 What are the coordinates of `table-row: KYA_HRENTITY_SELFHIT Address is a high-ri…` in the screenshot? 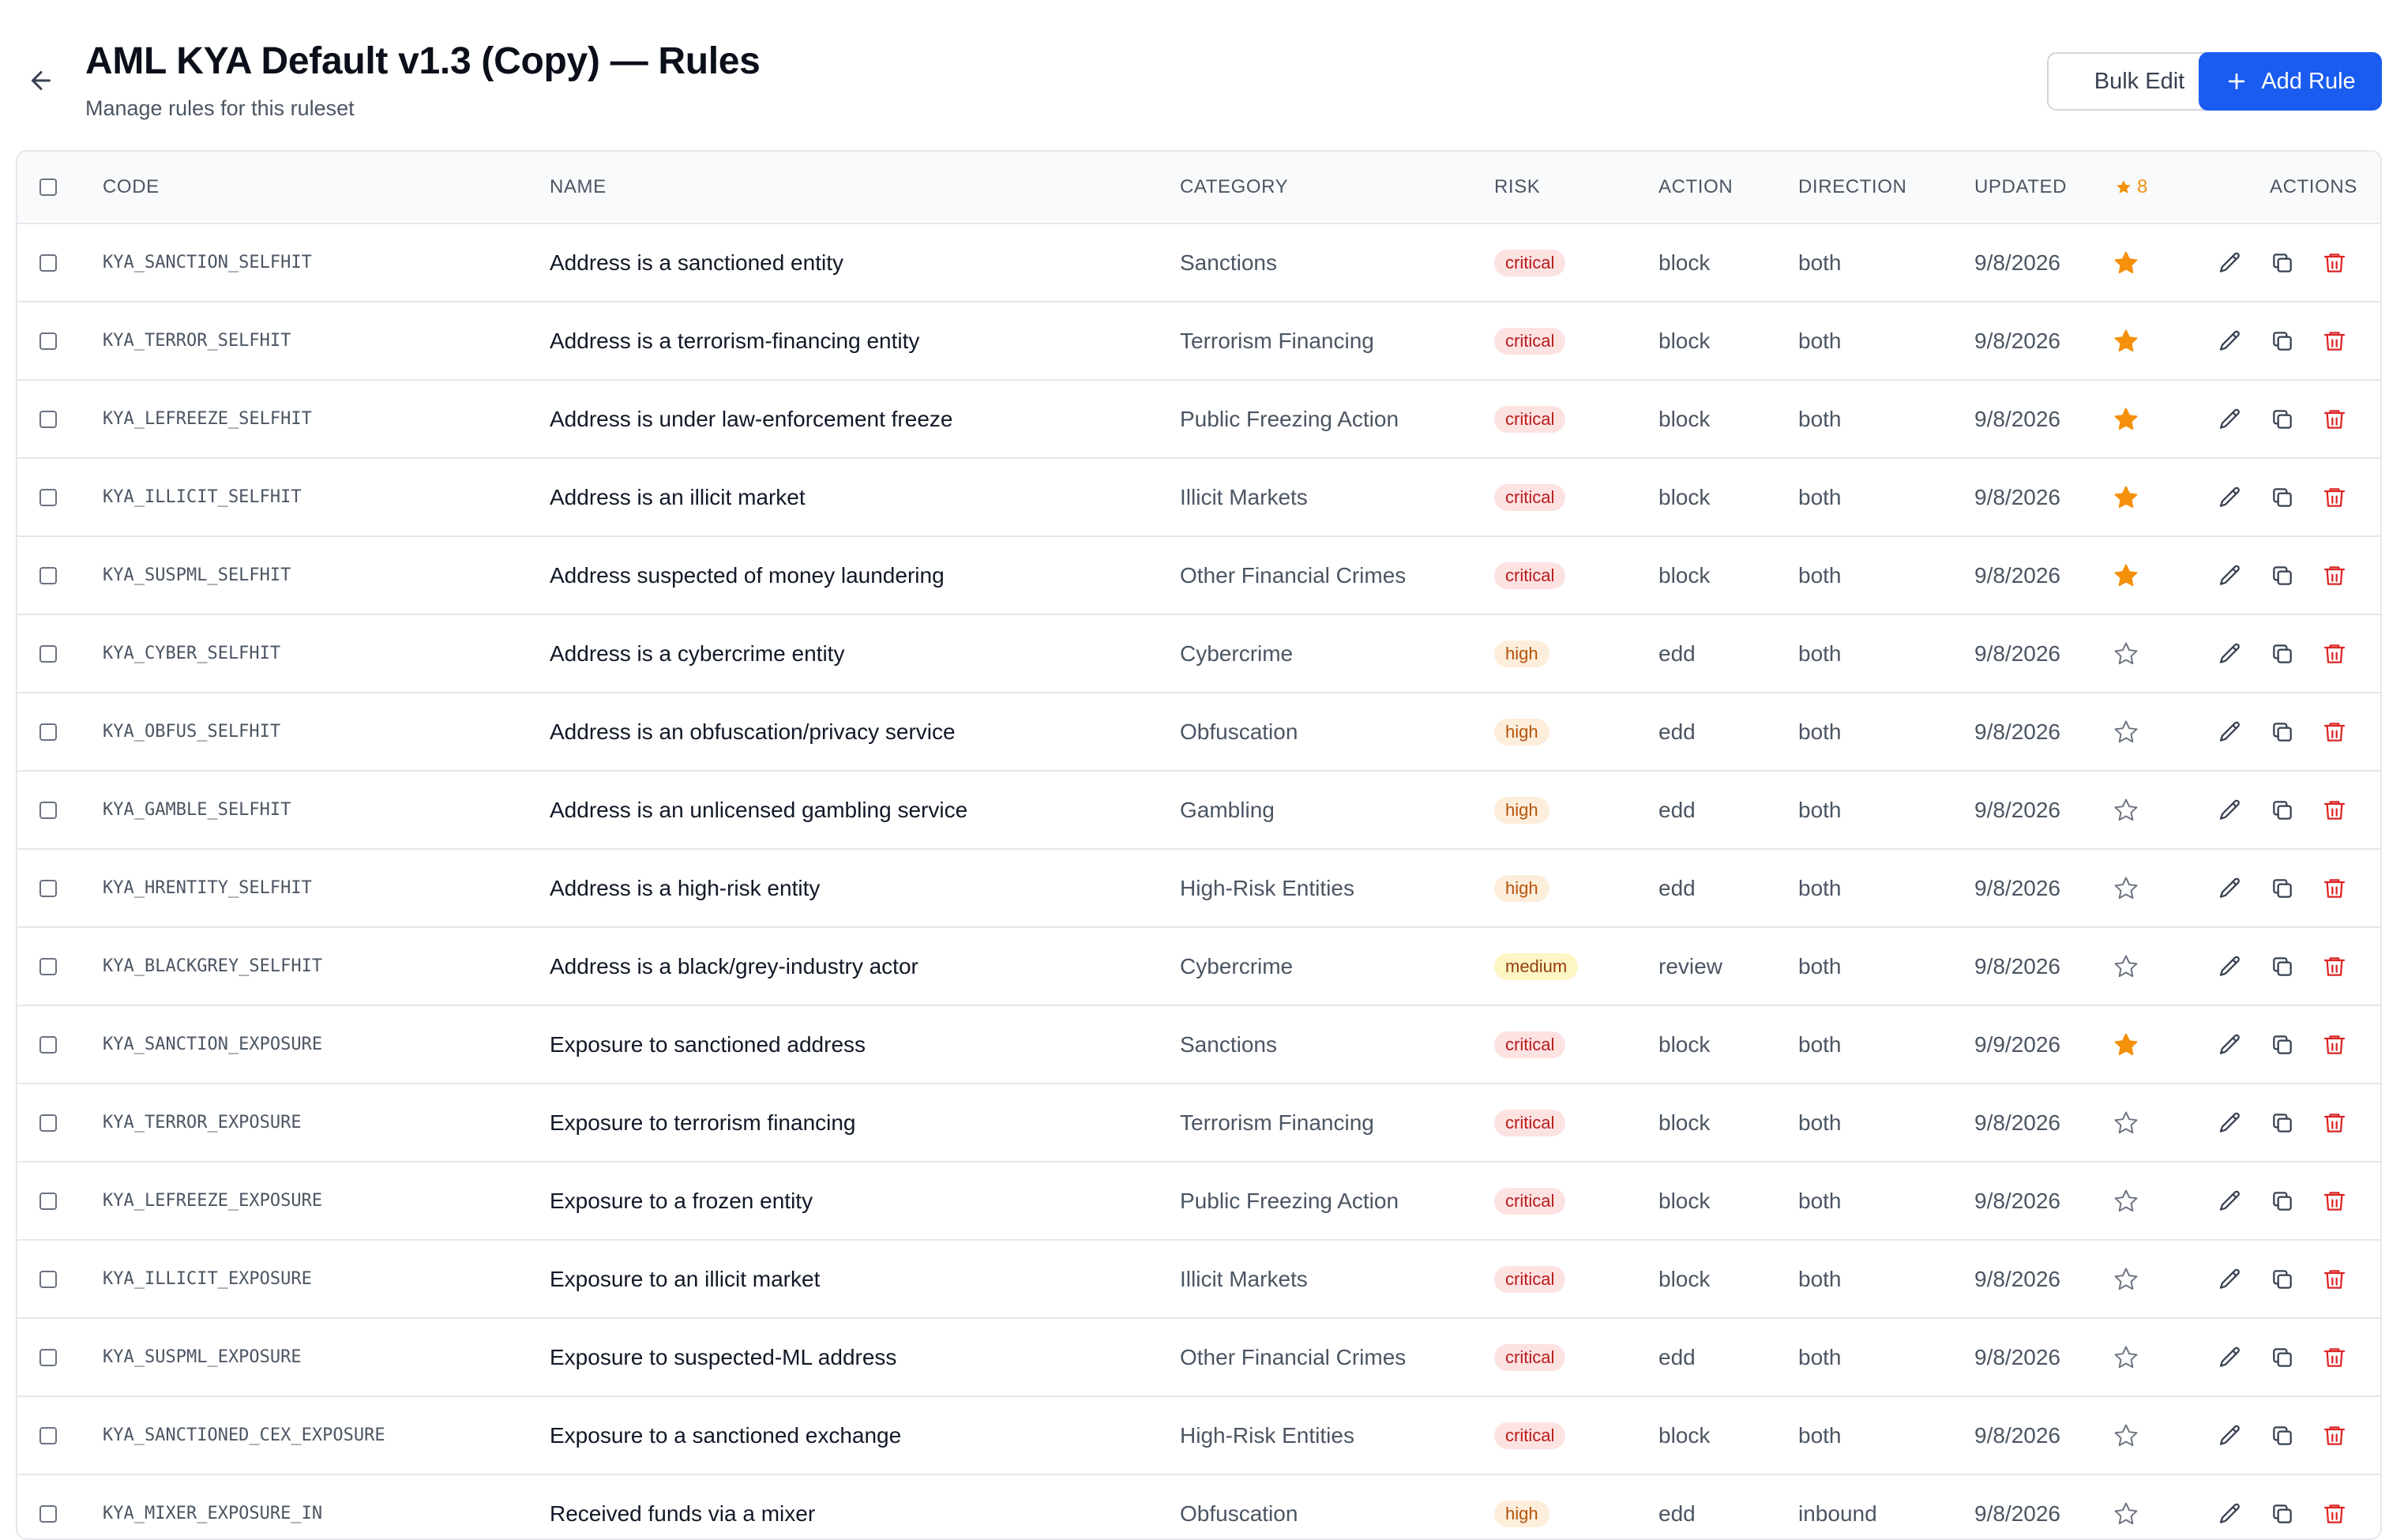 It's located at (1198, 887).